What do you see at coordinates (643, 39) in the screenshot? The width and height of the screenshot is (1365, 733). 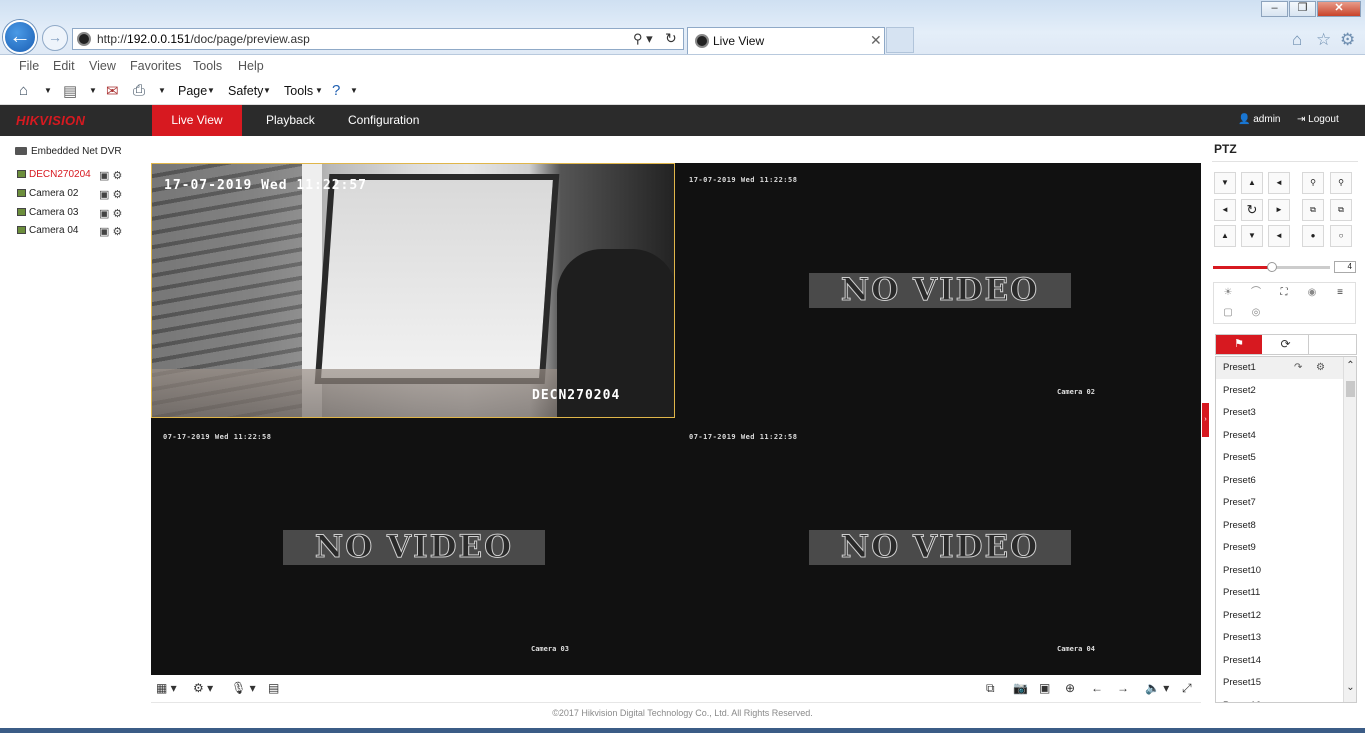 I see `address-search-icon: ⚲ ▾` at bounding box center [643, 39].